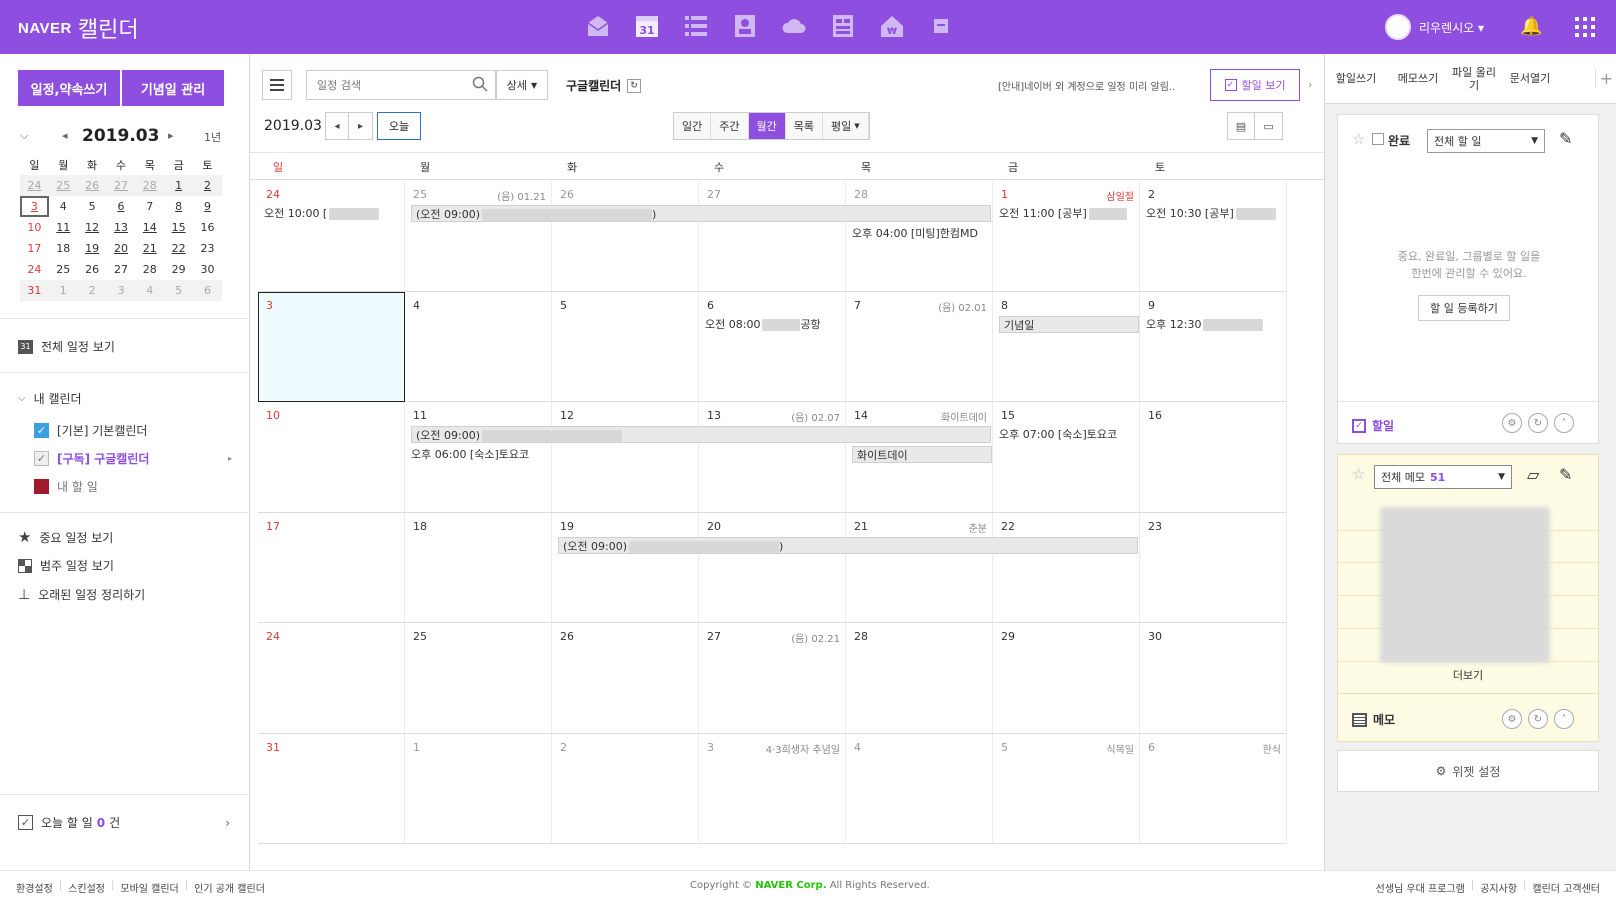  Describe the element at coordinates (24, 136) in the screenshot. I see `collapse-chevron-icon: ⌵` at that location.